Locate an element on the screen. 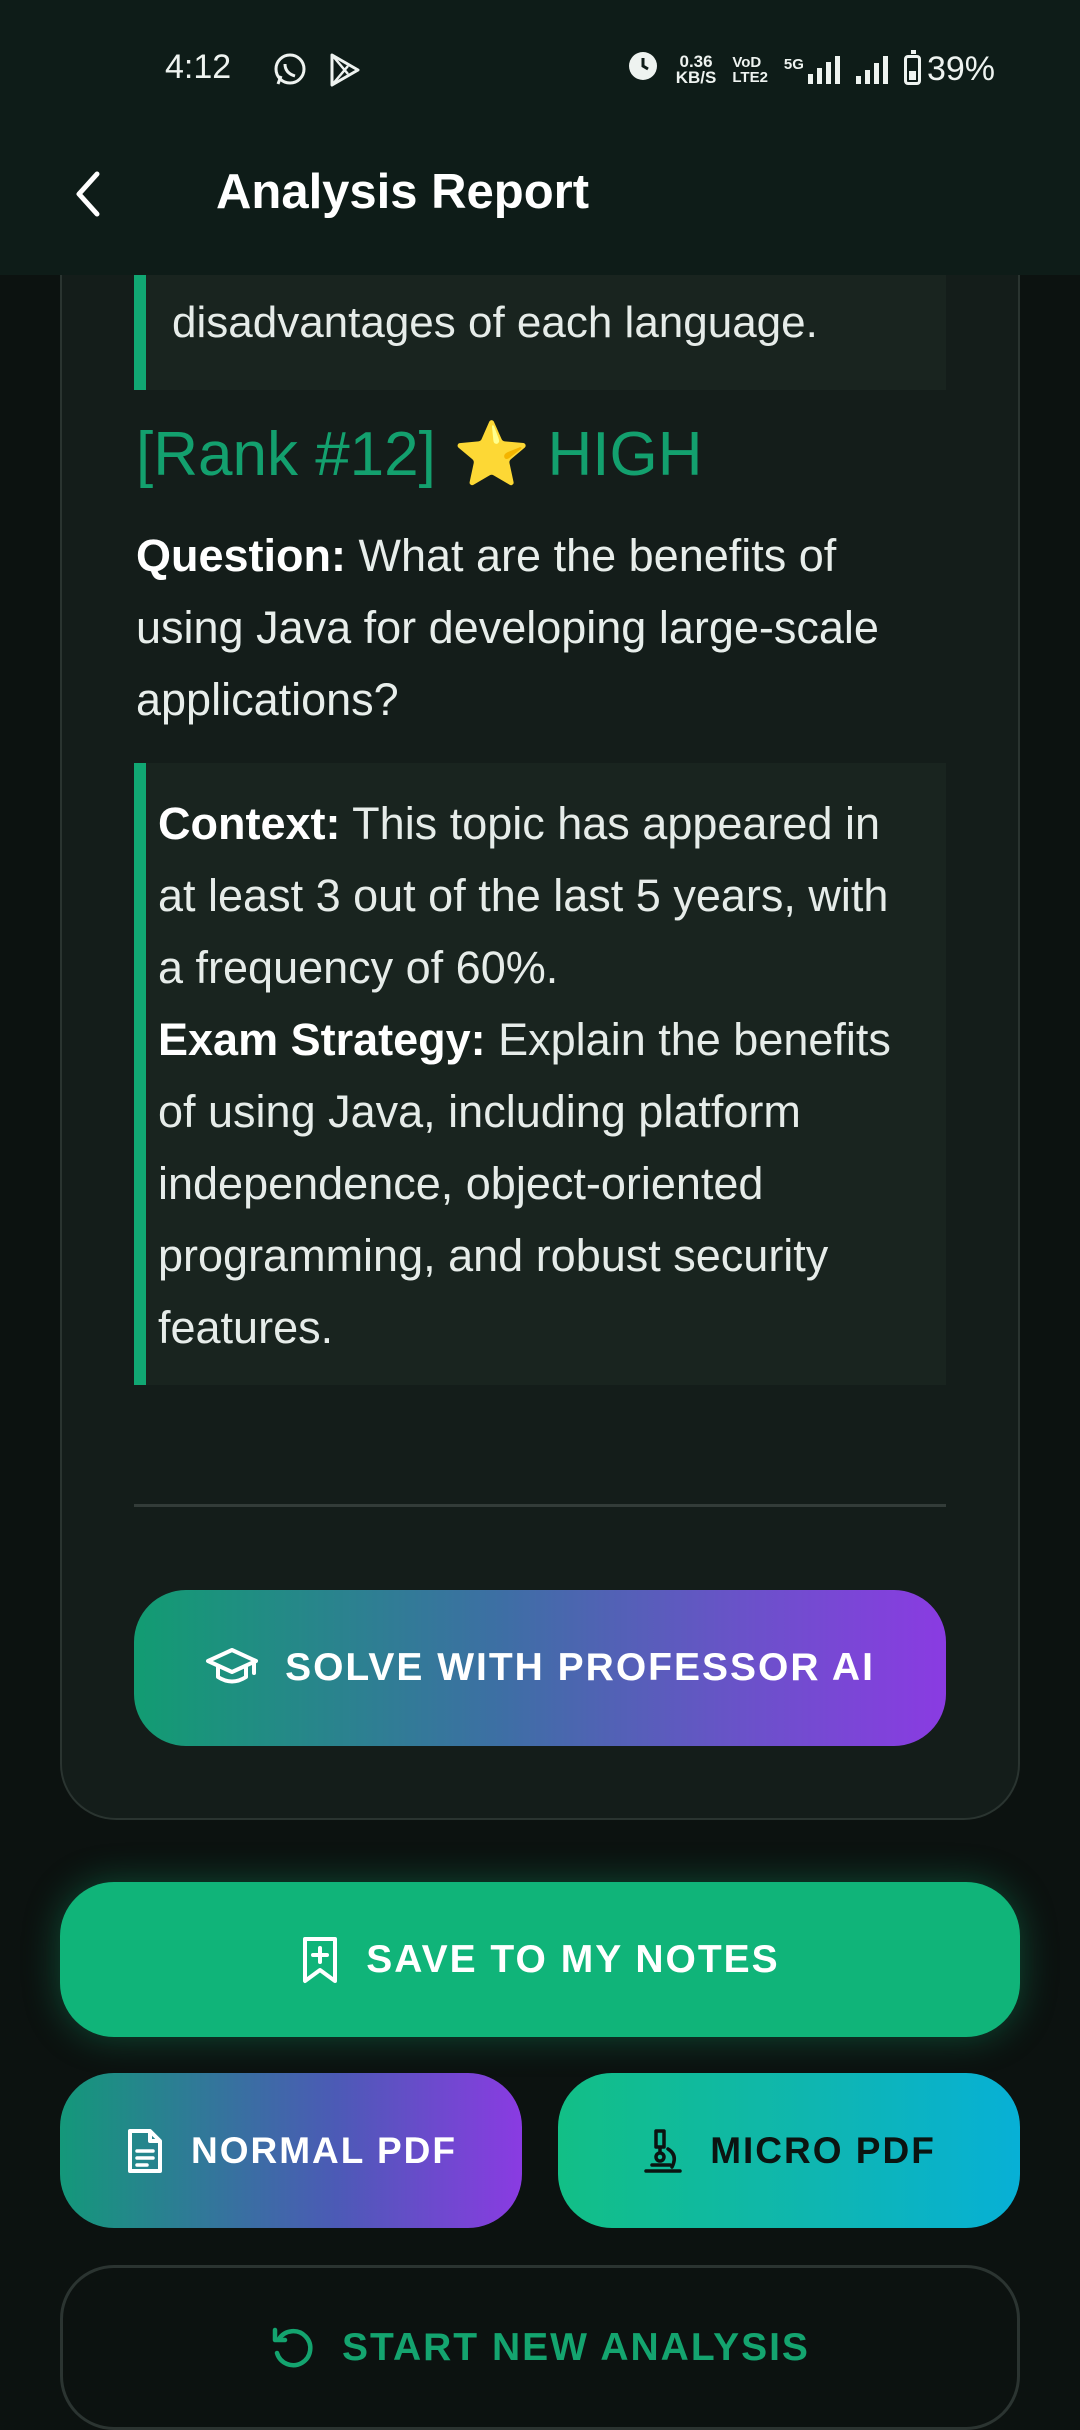  context-label: Context: is located at coordinates (249, 823).